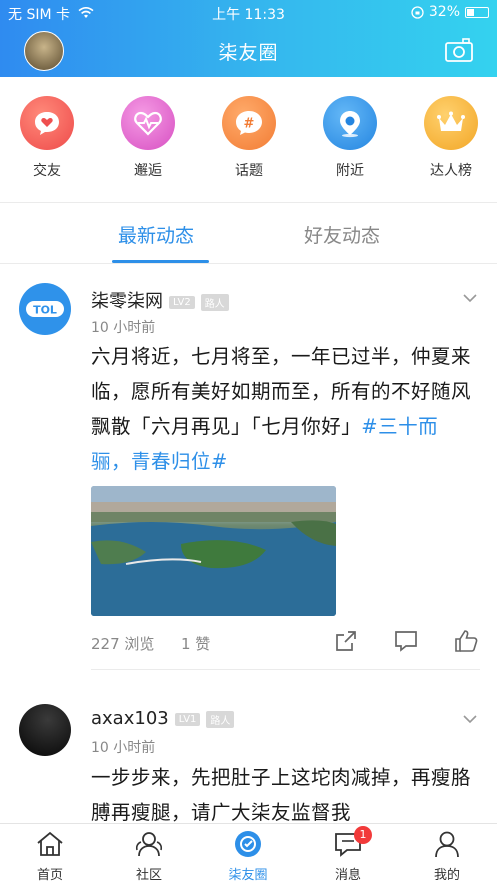 Image resolution: width=497 pixels, height=883 pixels. I want to click on shortcut-make-friends: 交友, so click(47, 138).